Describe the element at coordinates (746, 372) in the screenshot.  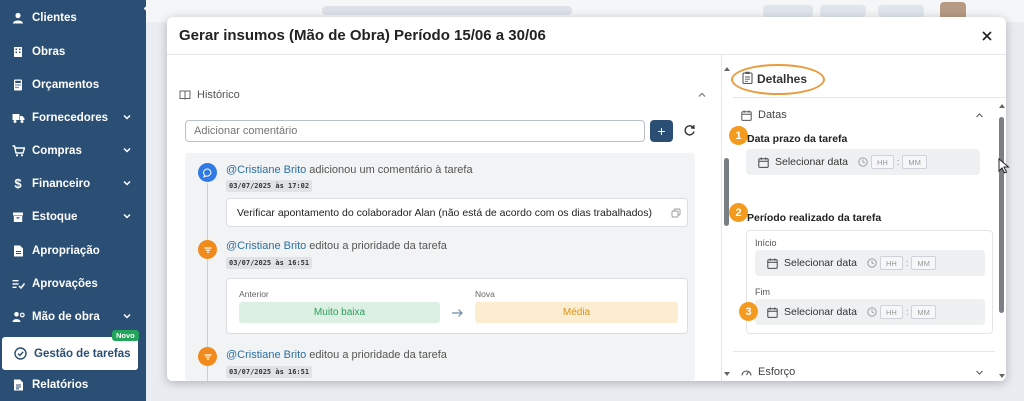
I see `gauge-icon` at that location.